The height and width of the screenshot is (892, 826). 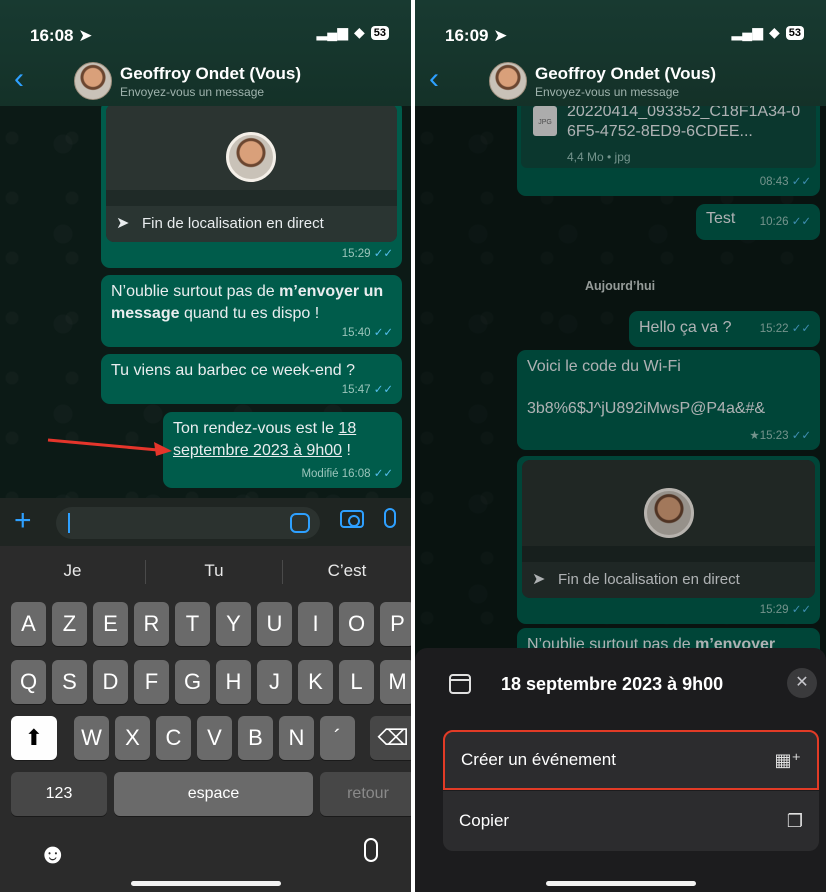 I want to click on key-p: P, so click(x=395, y=624).